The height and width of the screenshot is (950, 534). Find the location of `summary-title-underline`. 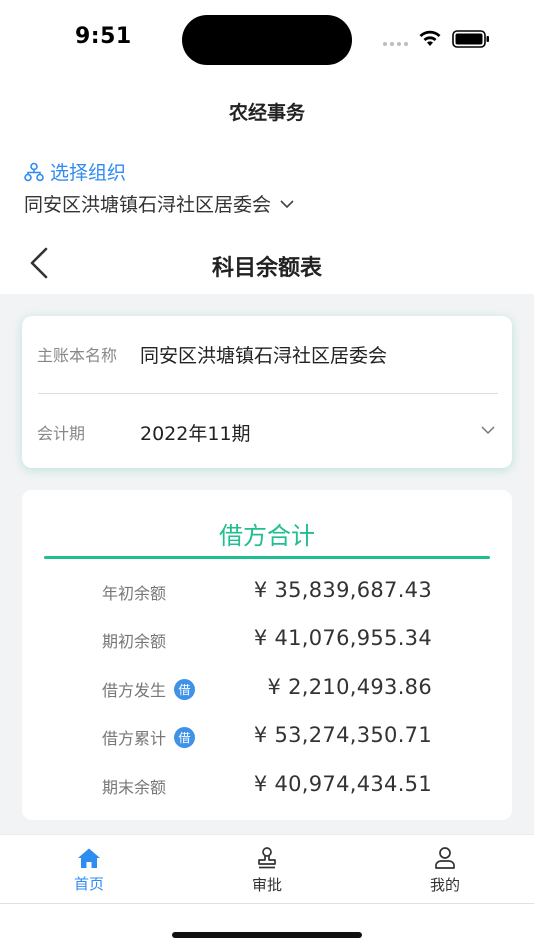

summary-title-underline is located at coordinates (267, 557).